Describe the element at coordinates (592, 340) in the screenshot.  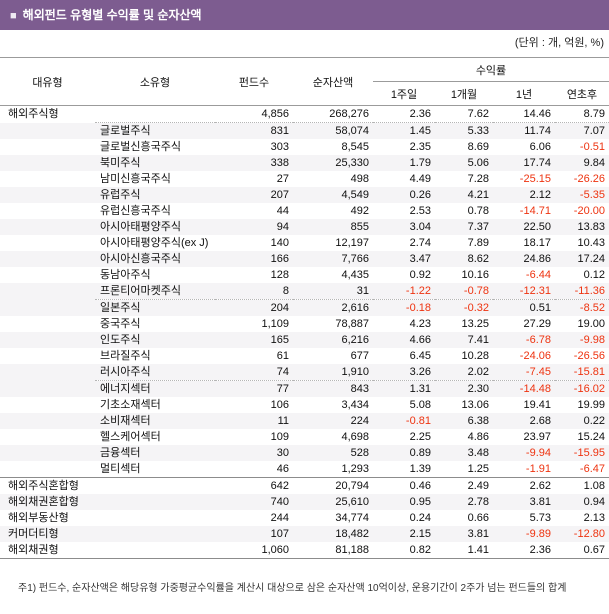
I see `cell-return-ytd: -9.98` at that location.